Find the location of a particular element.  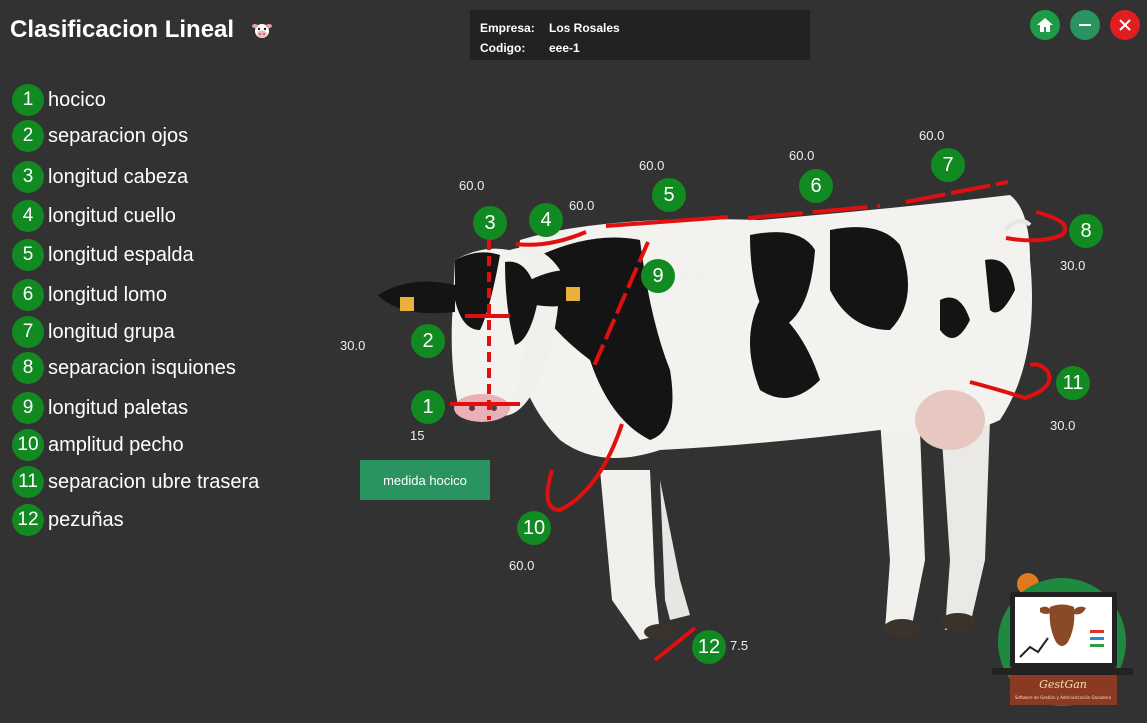

marker-longitud-paletas: 9 is located at coordinates (658, 276).